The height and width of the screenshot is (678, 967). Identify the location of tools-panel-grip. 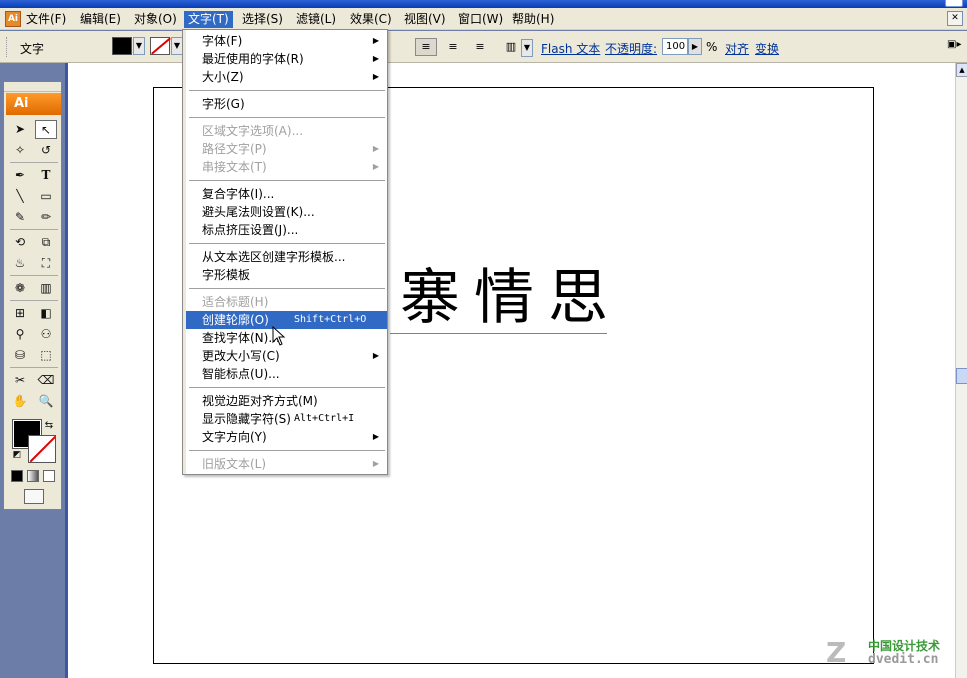
(32, 87).